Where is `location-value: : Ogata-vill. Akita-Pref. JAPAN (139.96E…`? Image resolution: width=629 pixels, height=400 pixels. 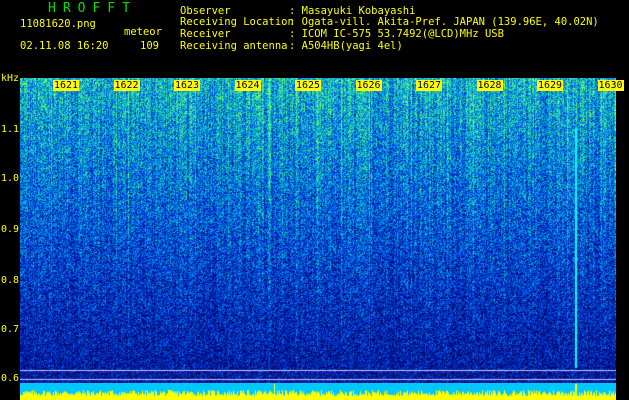
location-value: : Ogata-vill. Akita-Pref. JAPAN (139.96E… is located at coordinates (444, 22).